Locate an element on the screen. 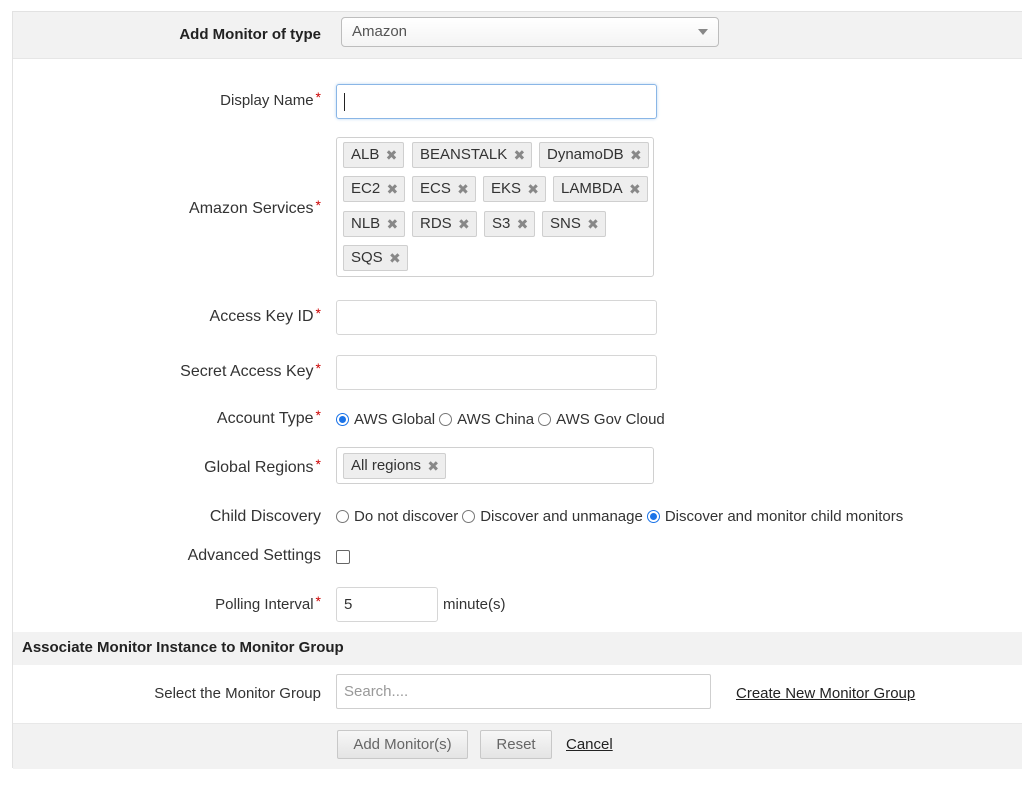 The image size is (1022, 800). monitor-type-label: Add Monitor of type is located at coordinates (250, 34).